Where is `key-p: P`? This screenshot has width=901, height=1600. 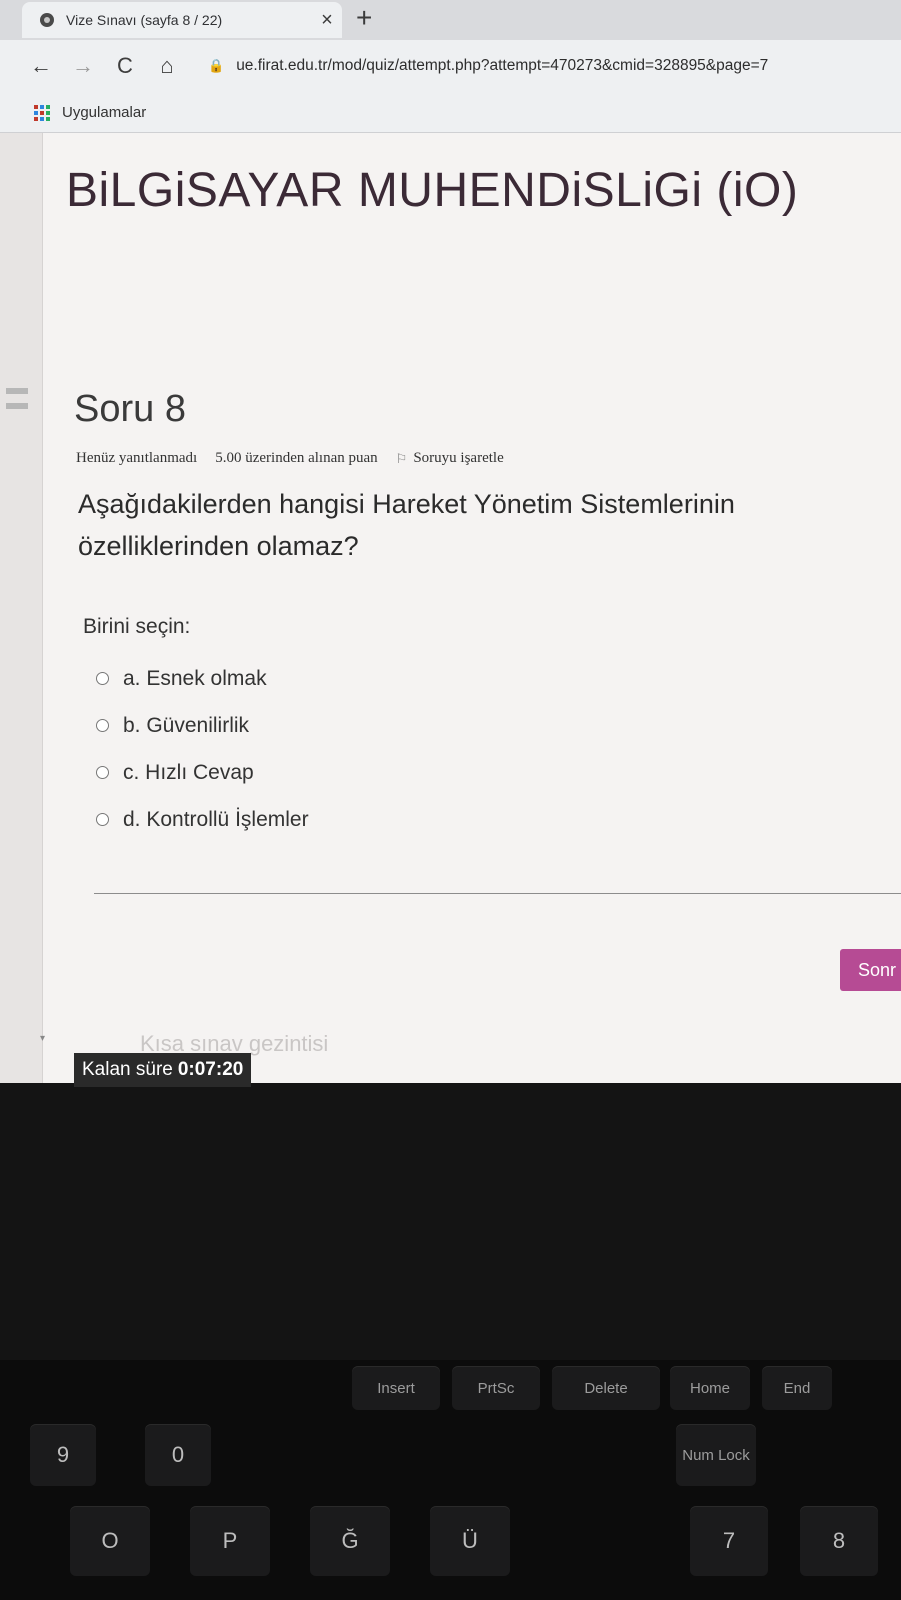 key-p: P is located at coordinates (230, 1541).